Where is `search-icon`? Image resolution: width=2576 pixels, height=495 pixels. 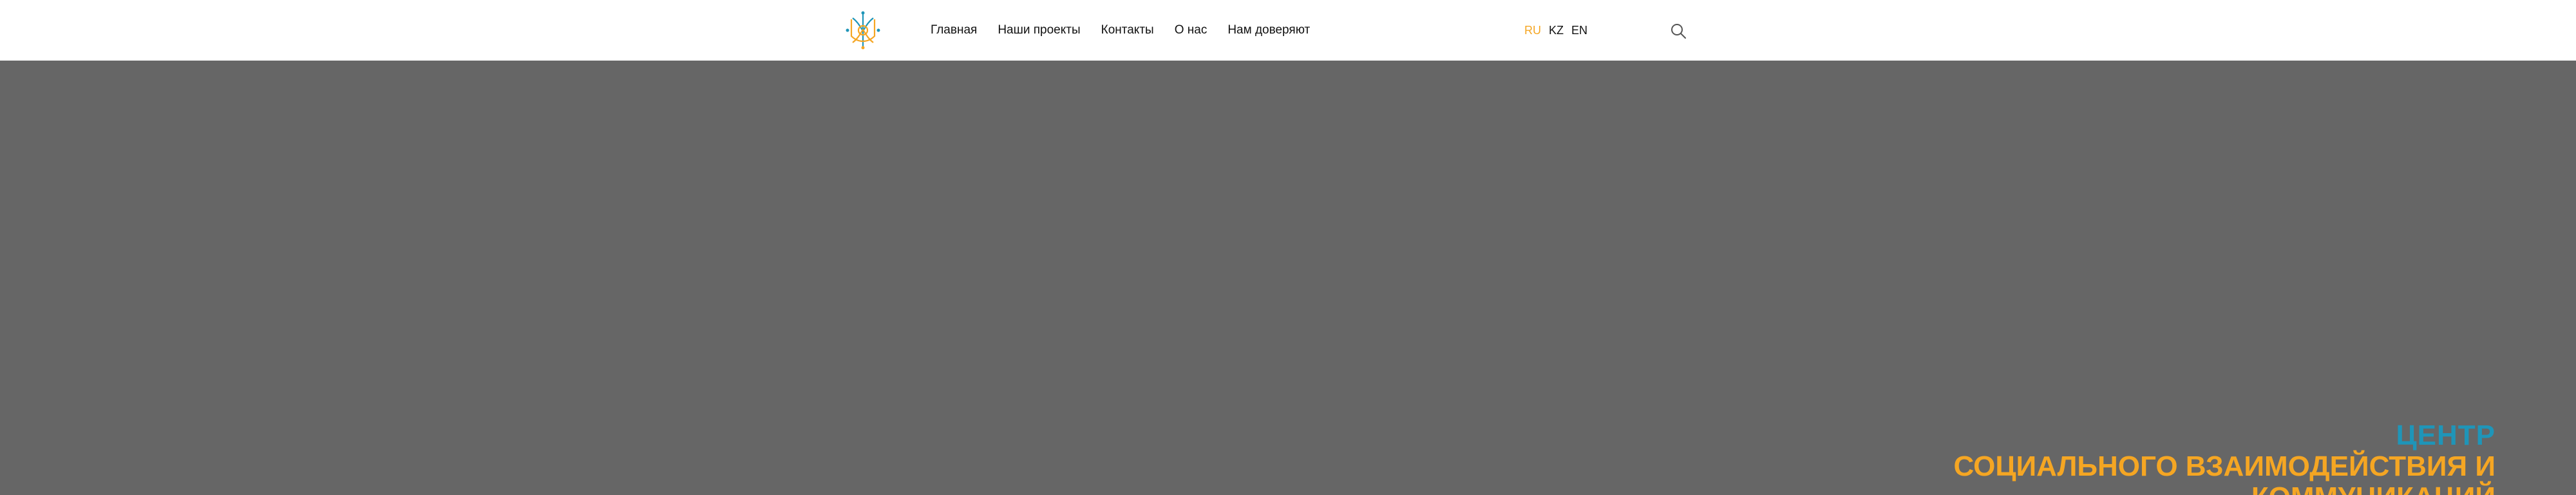
search-icon is located at coordinates (1678, 31).